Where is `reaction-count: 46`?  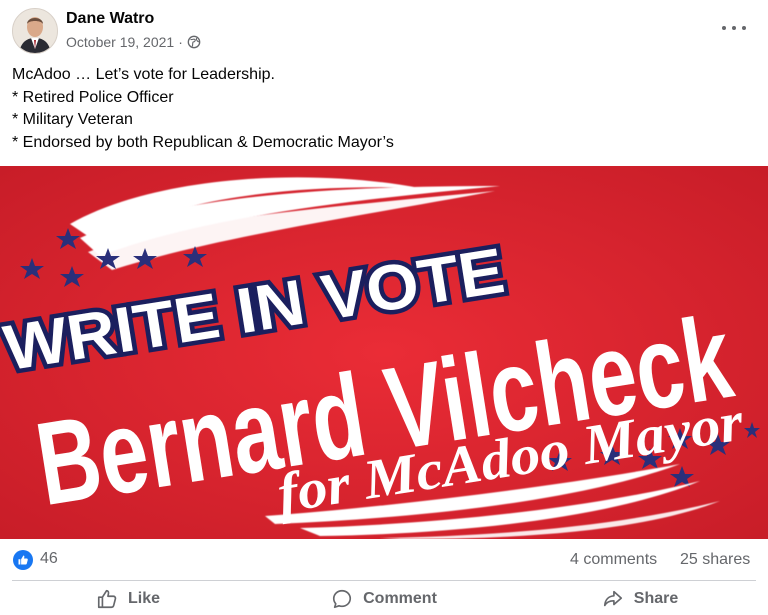 reaction-count: 46 is located at coordinates (49, 559).